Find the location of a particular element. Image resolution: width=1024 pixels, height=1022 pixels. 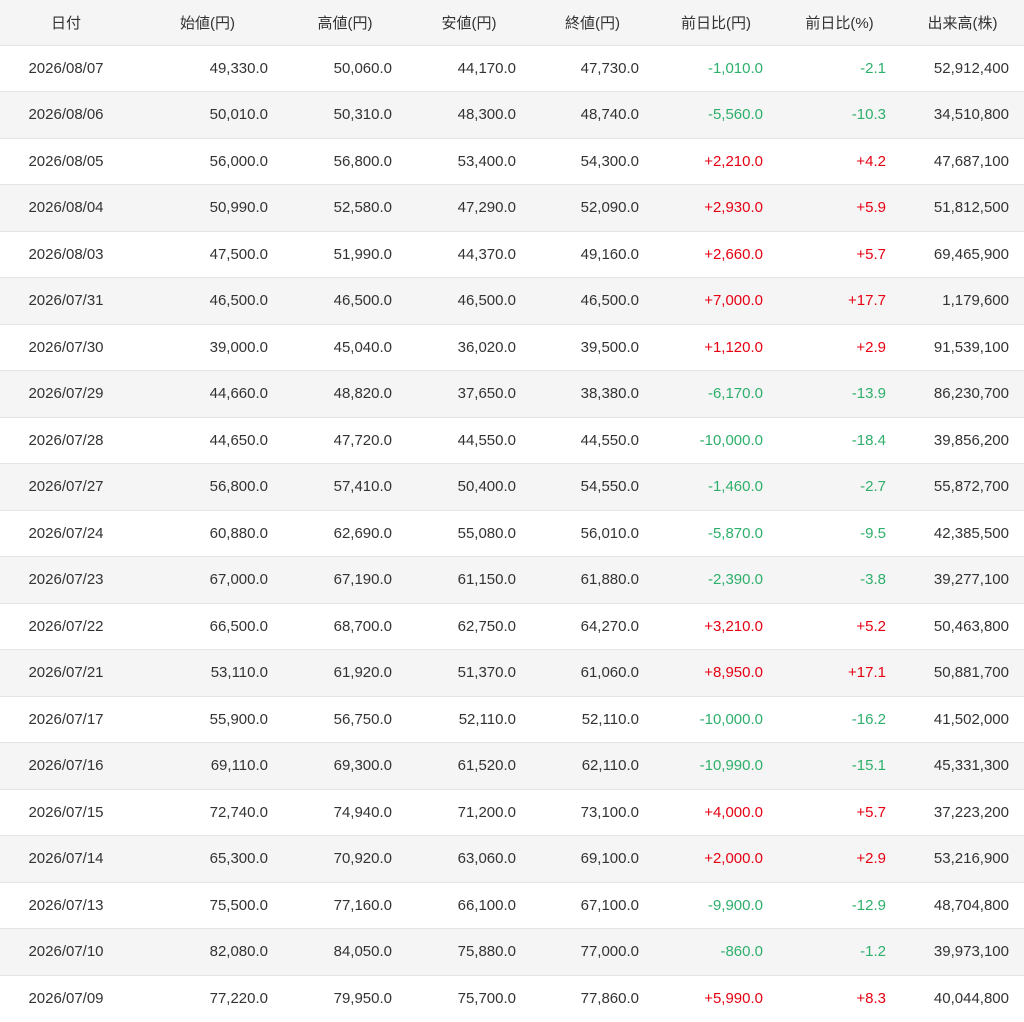

low-cell: 63,060.0 is located at coordinates (486, 859).